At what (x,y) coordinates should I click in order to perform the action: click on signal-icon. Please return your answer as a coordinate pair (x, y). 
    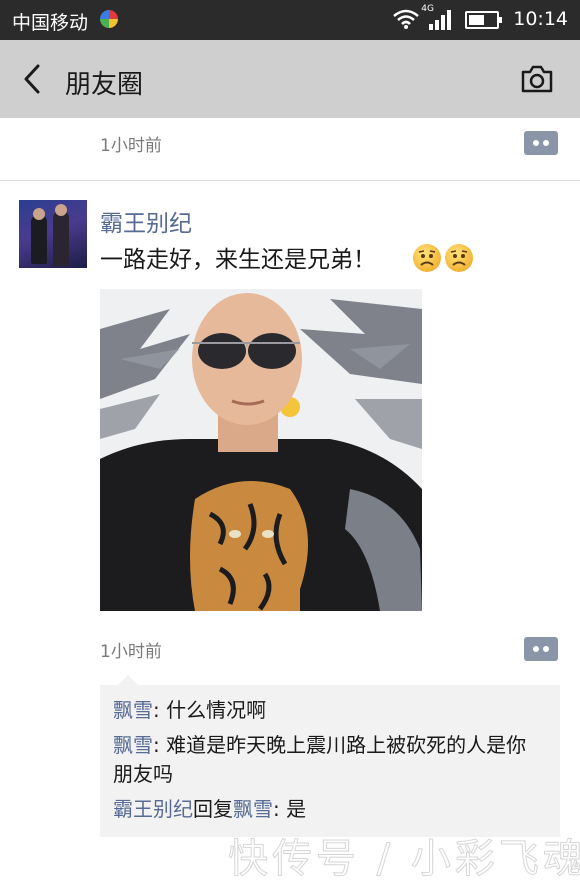
    Looking at the image, I should click on (440, 20).